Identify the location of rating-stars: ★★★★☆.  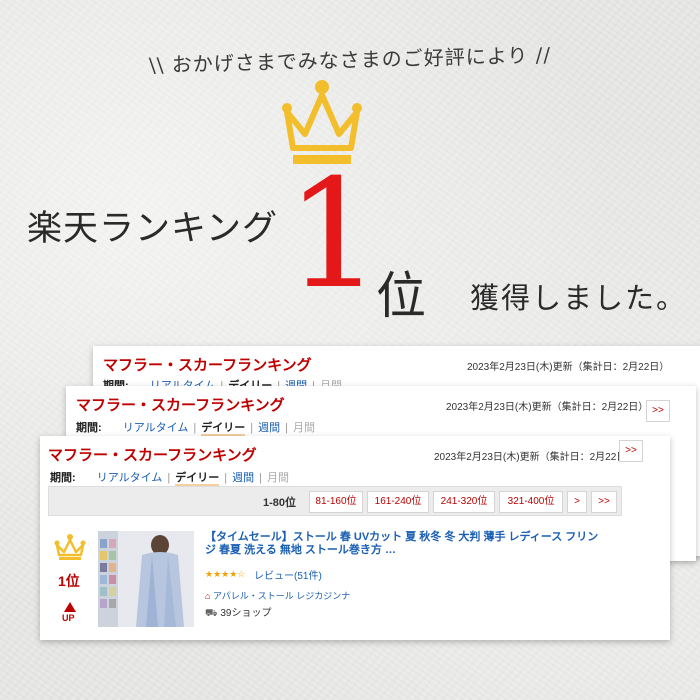
(225, 574).